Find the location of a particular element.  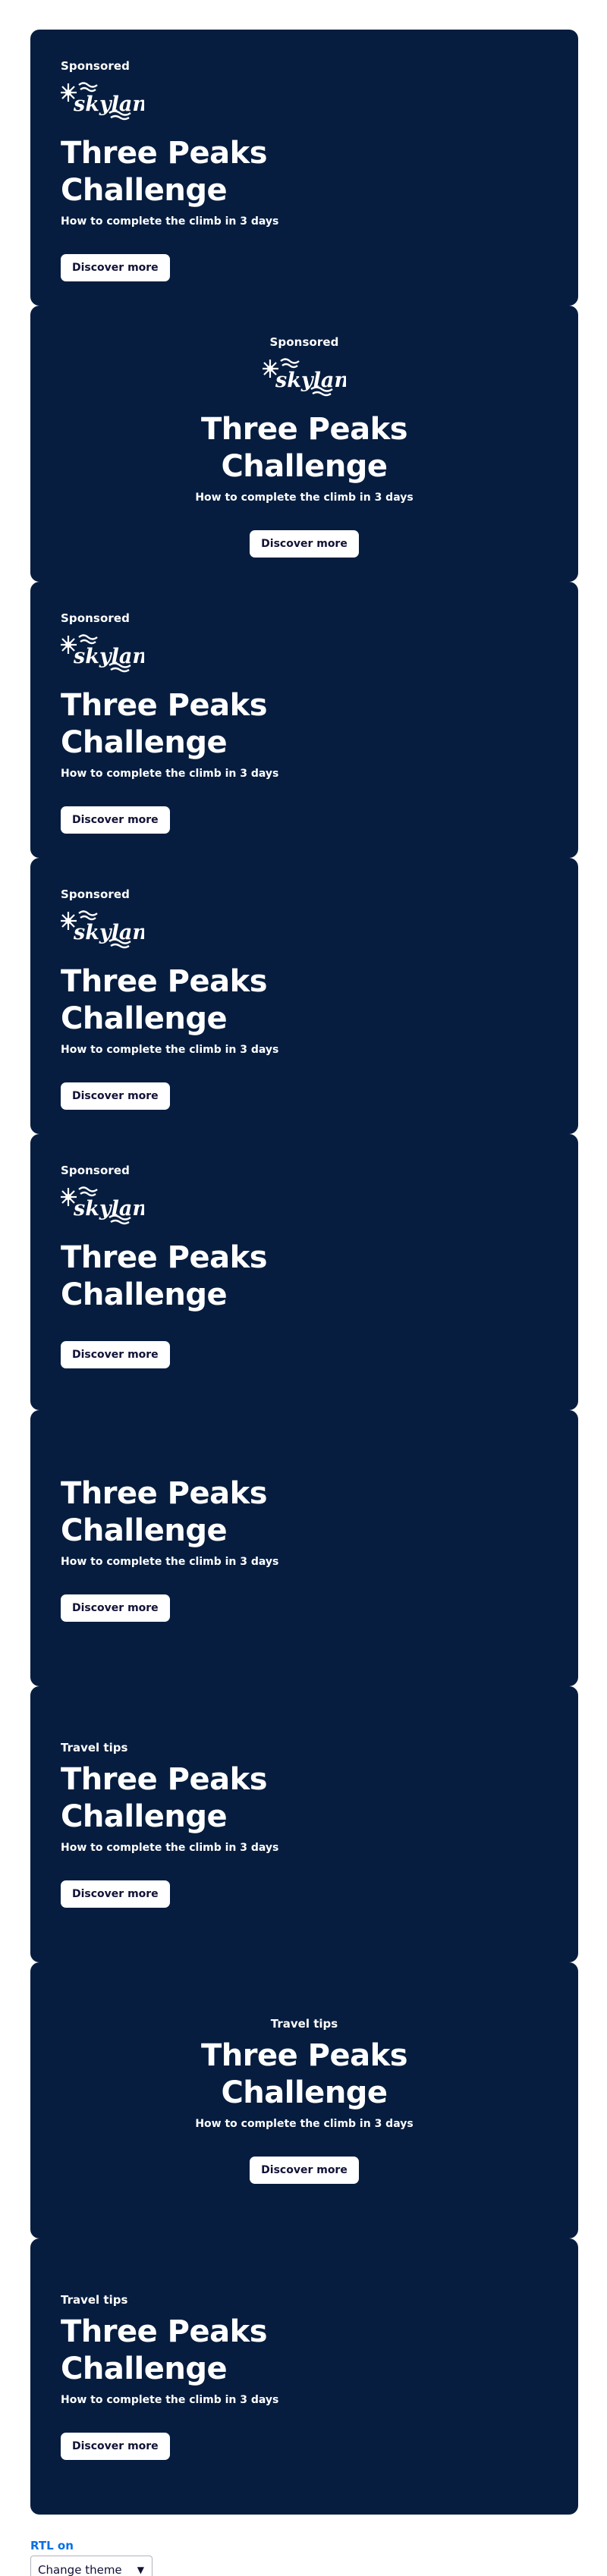

chevron-down-icon: ▼ is located at coordinates (140, 2570).